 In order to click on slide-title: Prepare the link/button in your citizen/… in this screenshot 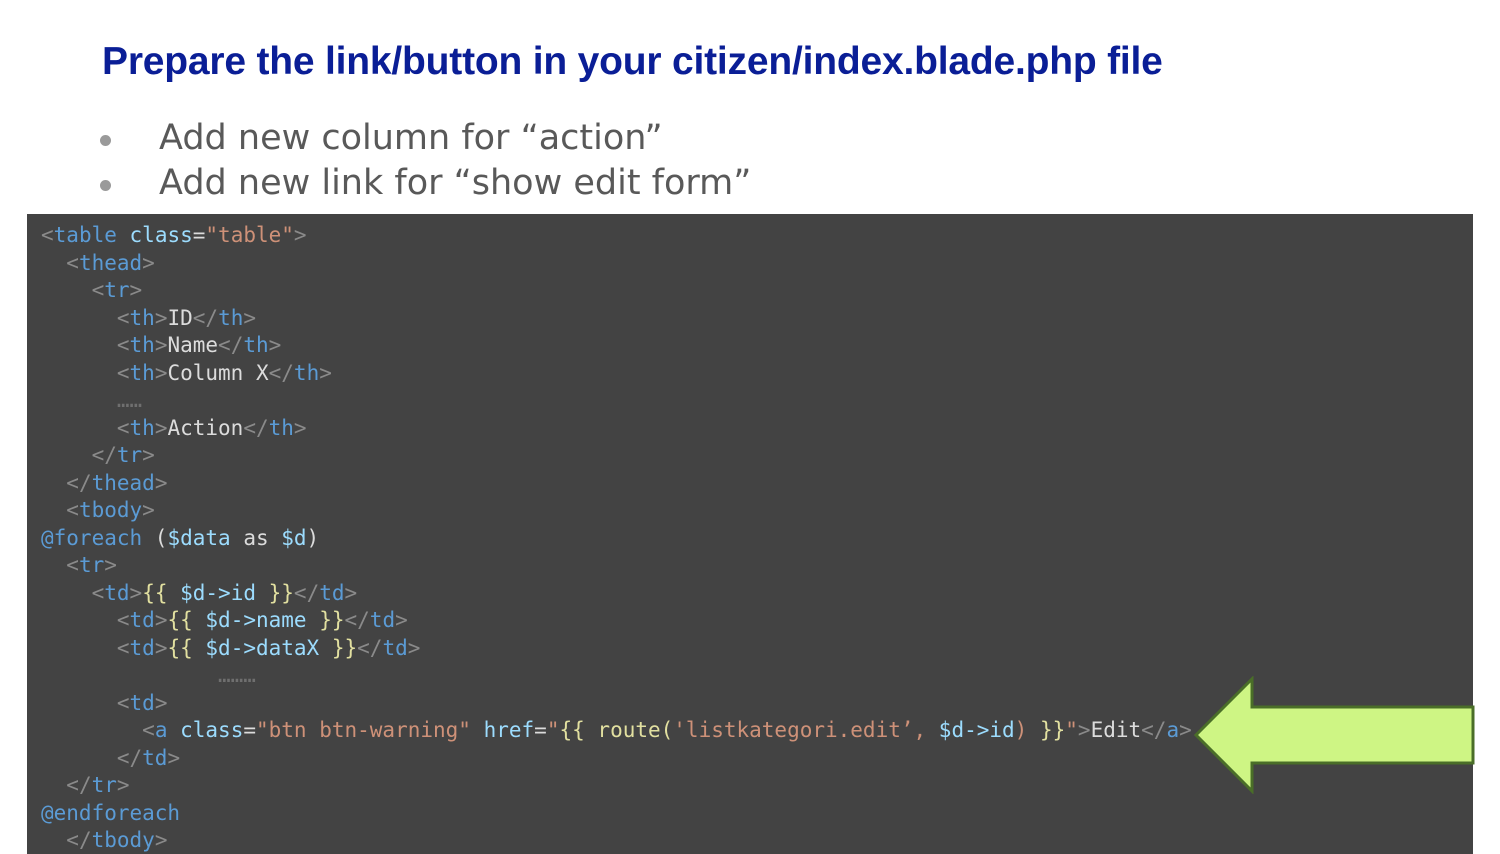, I will do `click(632, 61)`.